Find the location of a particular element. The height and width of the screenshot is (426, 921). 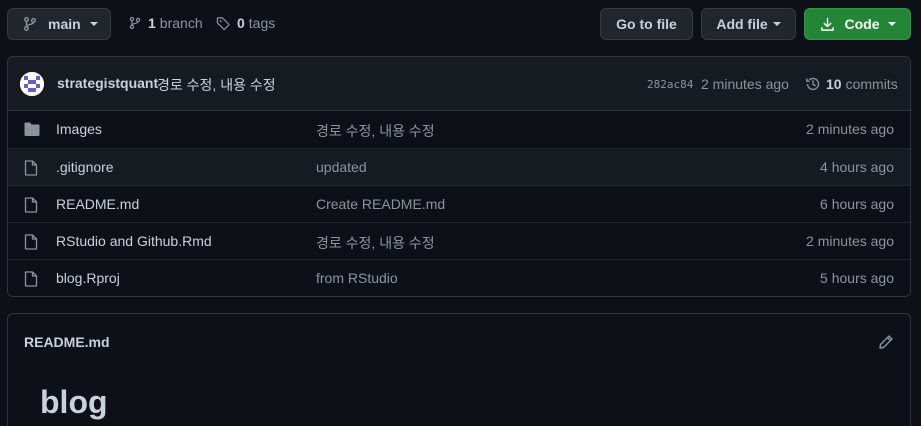

branches-count: 1 is located at coordinates (152, 23).